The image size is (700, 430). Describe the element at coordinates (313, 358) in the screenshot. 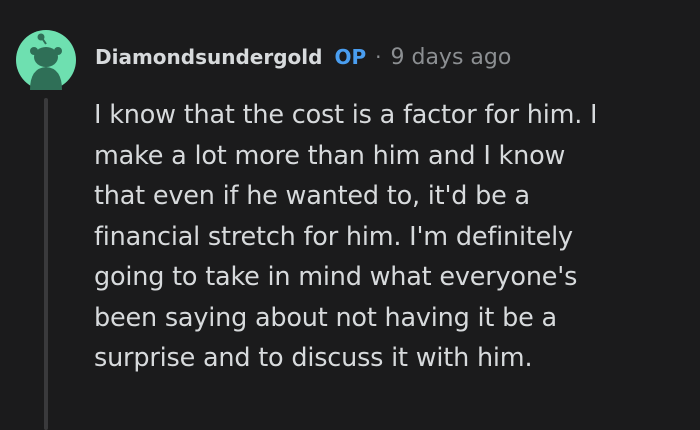

I see `comment-line: surprise and to discuss it with him.` at that location.